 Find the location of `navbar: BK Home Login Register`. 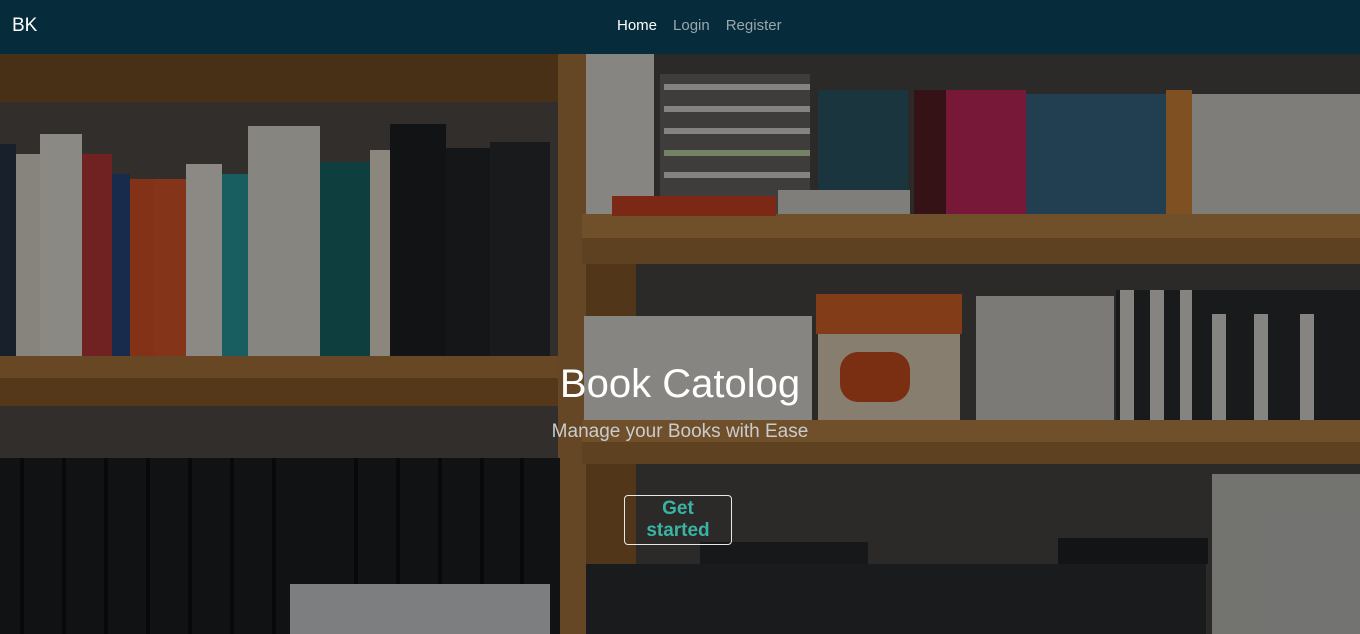

navbar: BK Home Login Register is located at coordinates (680, 27).